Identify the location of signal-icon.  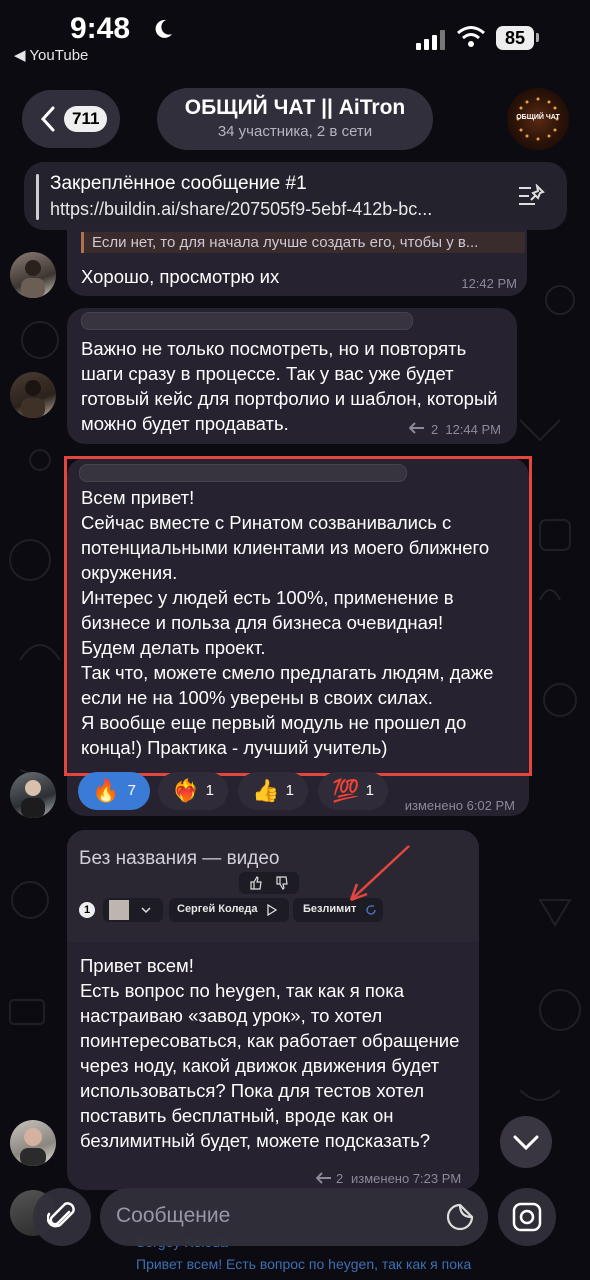
(430, 40).